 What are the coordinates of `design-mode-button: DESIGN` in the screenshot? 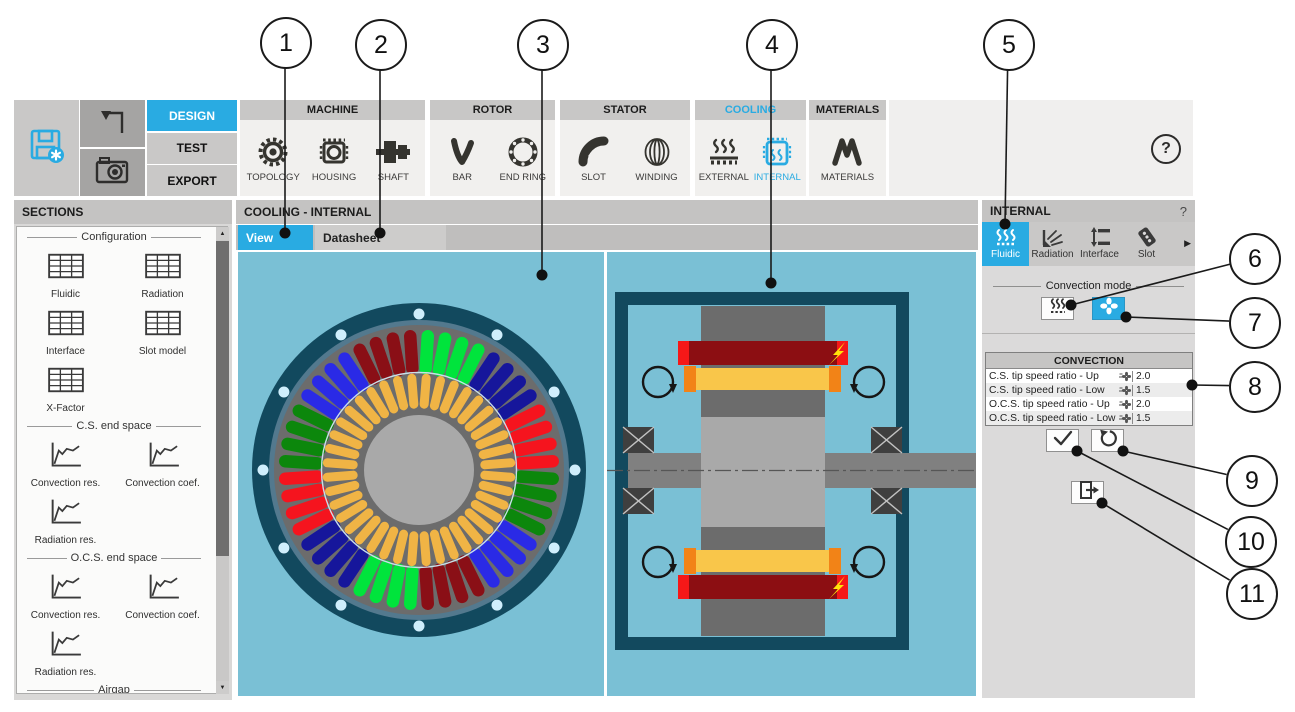 It's located at (192, 115).